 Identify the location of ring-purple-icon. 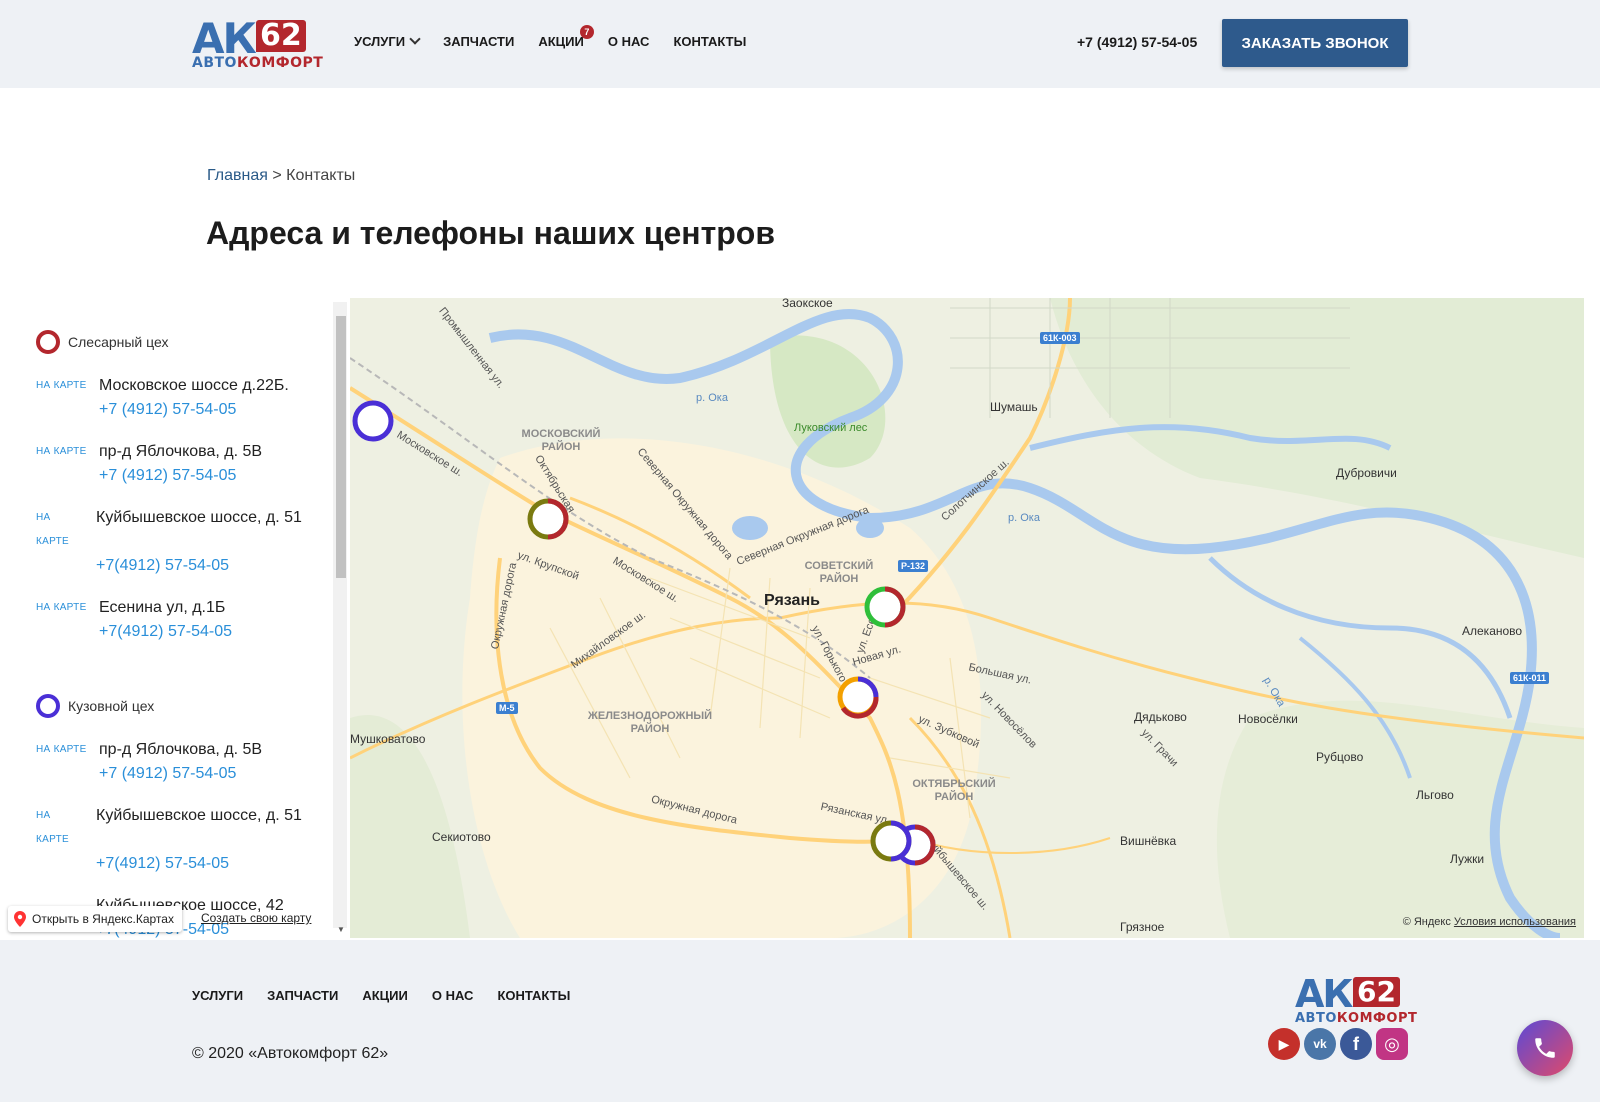
(48, 706).